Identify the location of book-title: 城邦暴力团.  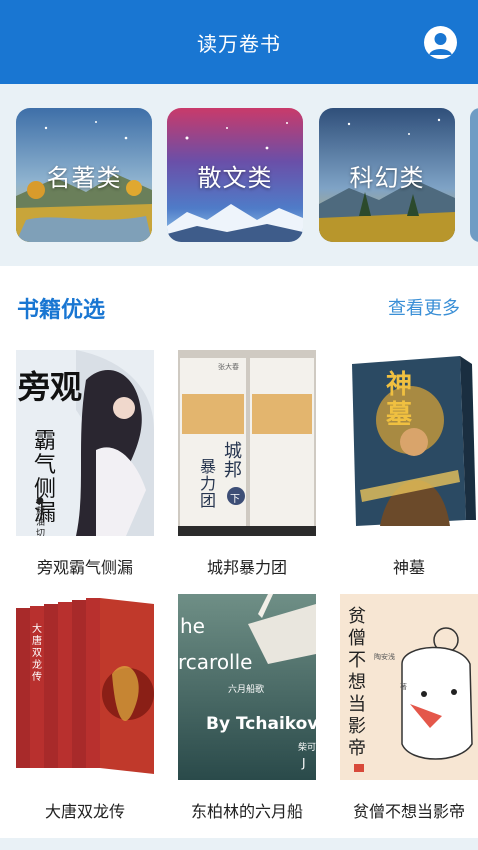
(247, 566).